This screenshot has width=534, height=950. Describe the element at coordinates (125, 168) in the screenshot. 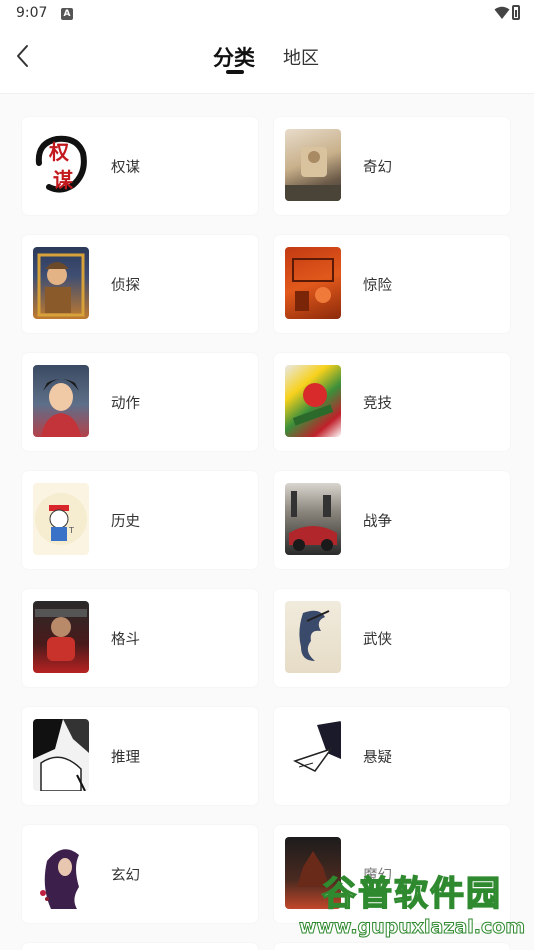

I see `category-label: 权谋` at that location.